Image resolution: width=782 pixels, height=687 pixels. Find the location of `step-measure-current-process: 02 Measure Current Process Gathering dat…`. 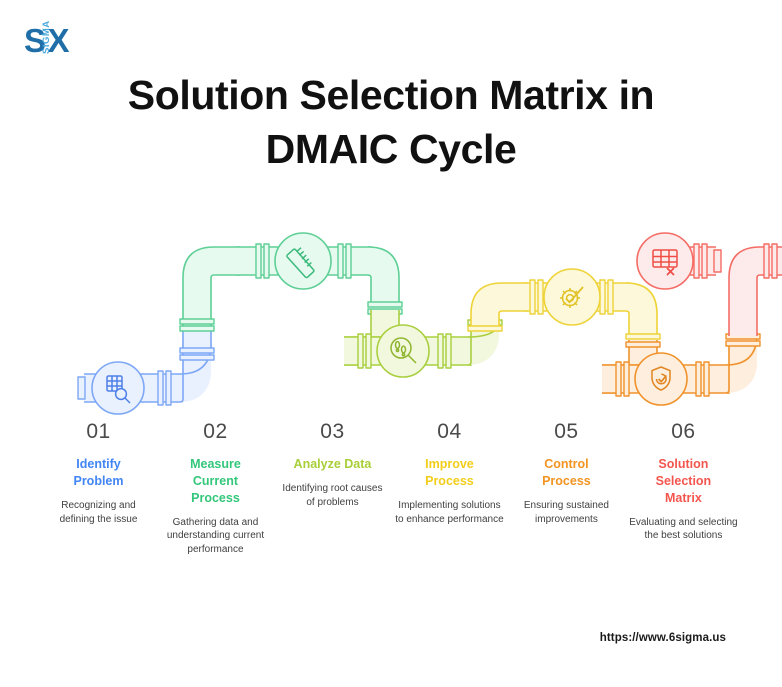

step-measure-current-process: 02 Measure Current Process Gathering dat… is located at coordinates (215, 488).